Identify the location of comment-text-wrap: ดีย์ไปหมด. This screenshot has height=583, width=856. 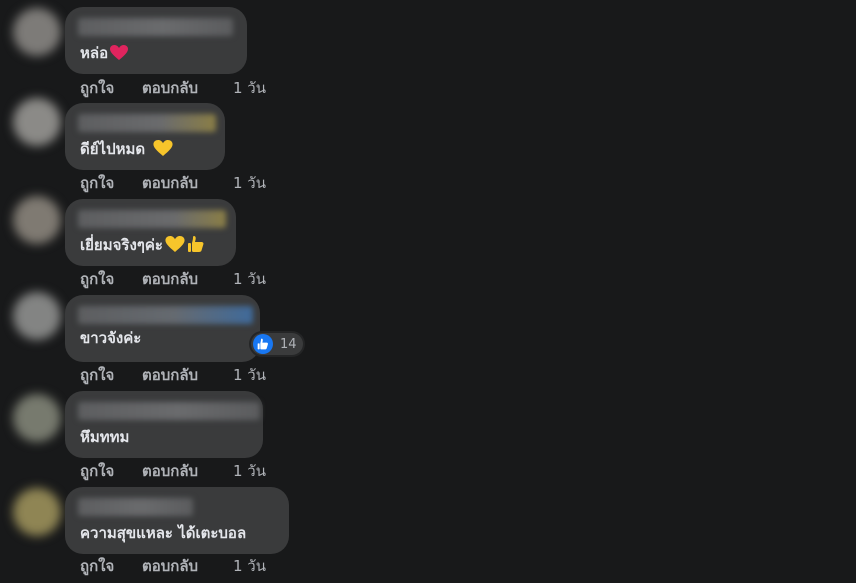
(126, 150).